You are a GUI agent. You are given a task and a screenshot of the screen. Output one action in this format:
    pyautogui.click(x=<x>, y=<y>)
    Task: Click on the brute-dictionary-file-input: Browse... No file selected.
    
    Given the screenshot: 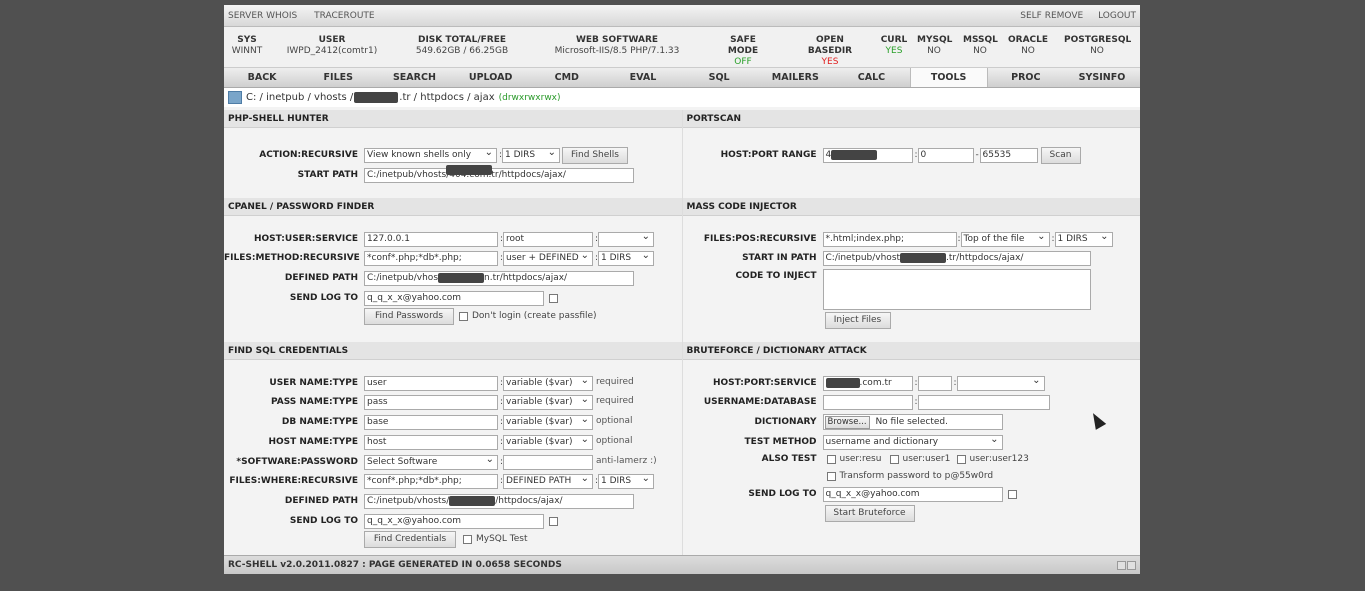 What is the action you would take?
    pyautogui.click(x=912, y=422)
    